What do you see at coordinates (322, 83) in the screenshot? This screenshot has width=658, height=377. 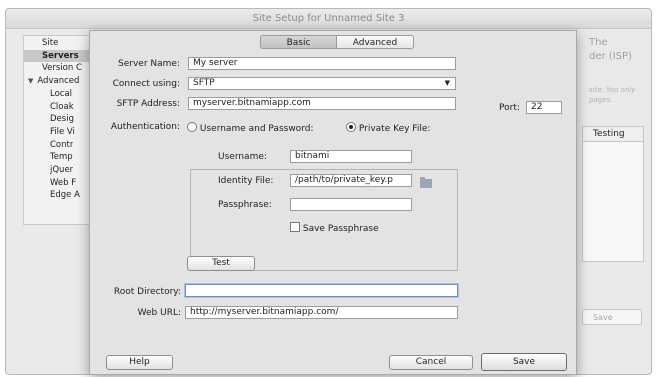 I see `connect-using-select: SFTP ▼` at bounding box center [322, 83].